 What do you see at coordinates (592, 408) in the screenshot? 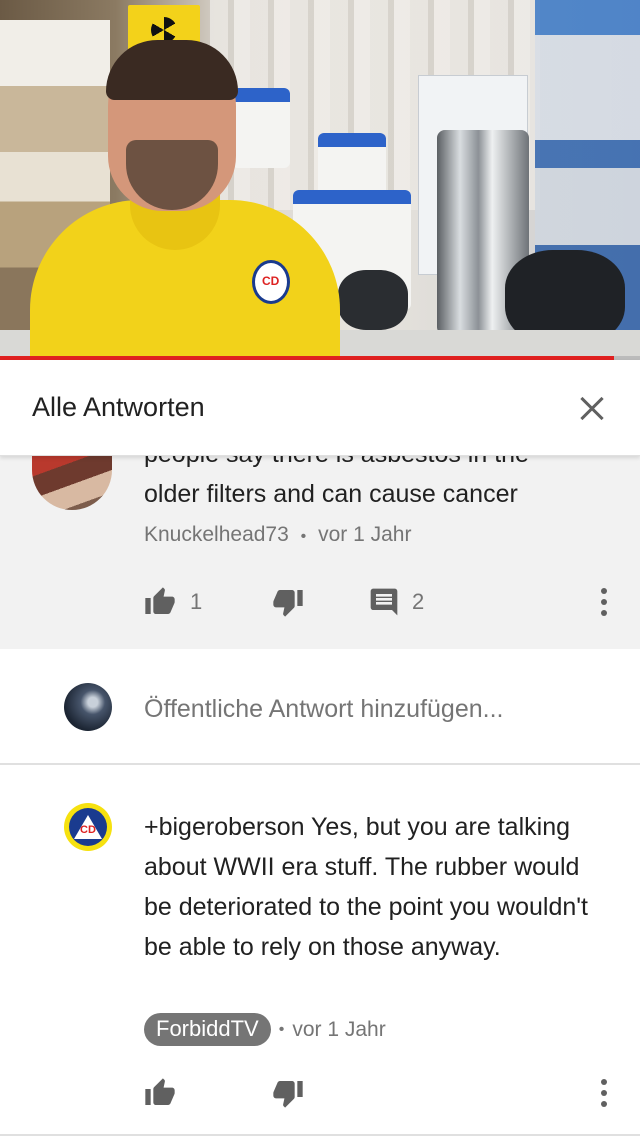
I see `close-icon` at bounding box center [592, 408].